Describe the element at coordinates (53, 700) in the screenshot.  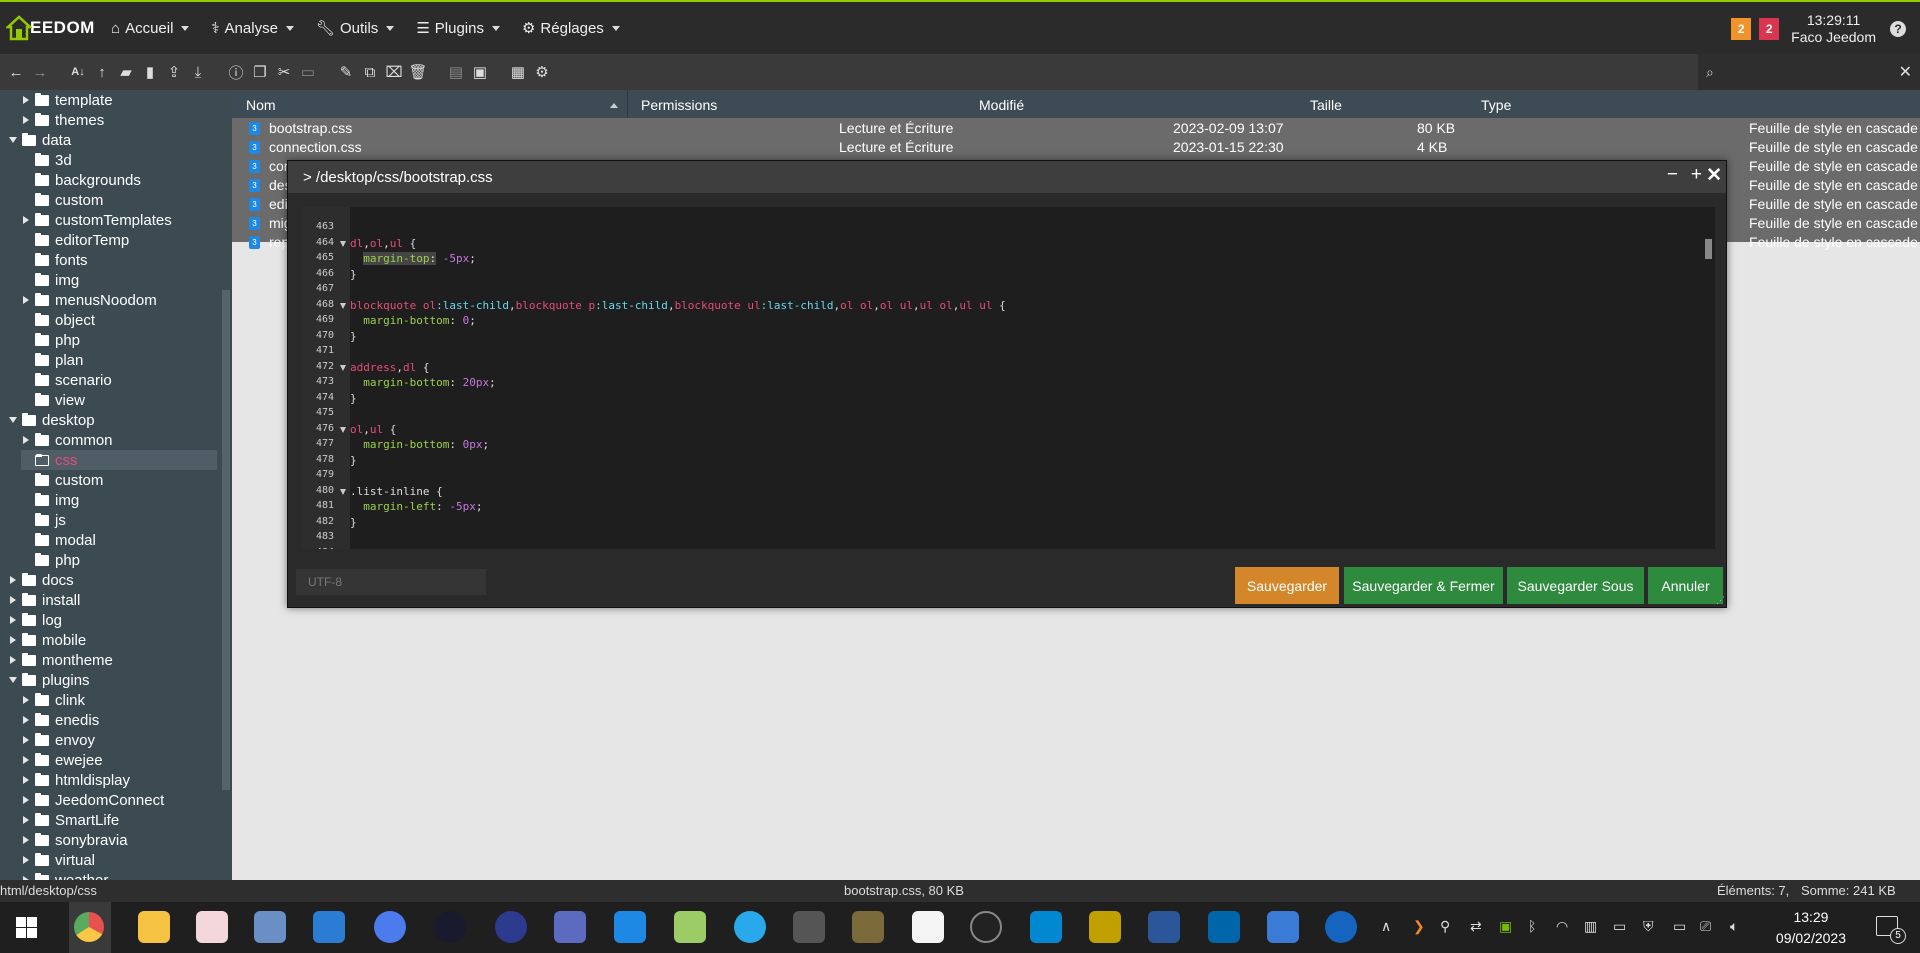
I see `tree-item-clink: clink` at that location.